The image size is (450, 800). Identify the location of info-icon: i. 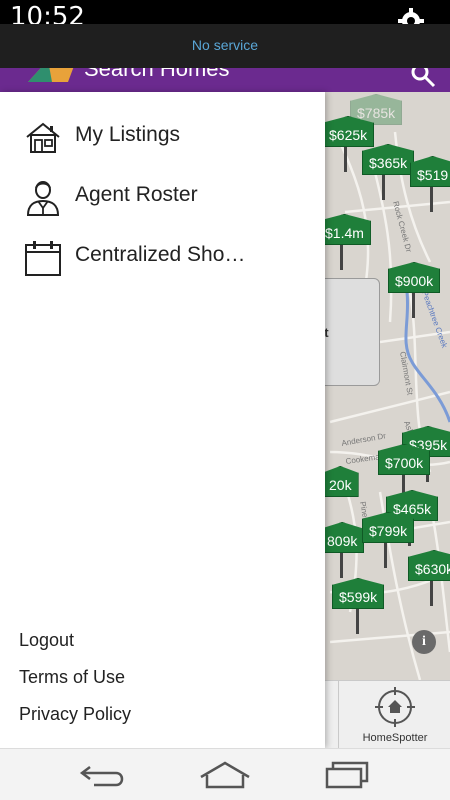
(424, 642).